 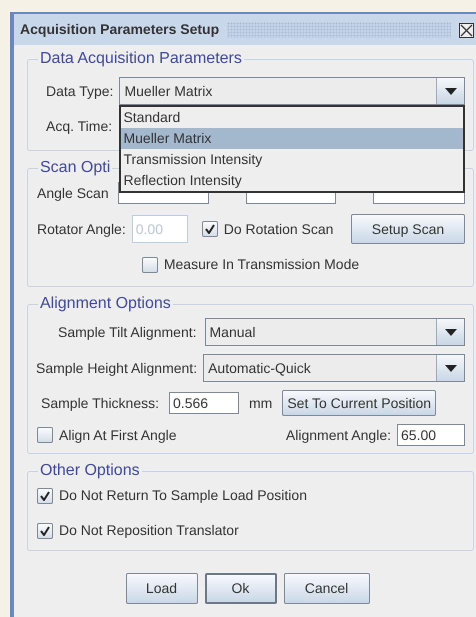 What do you see at coordinates (431, 435) in the screenshot?
I see `input-field: 65.00` at bounding box center [431, 435].